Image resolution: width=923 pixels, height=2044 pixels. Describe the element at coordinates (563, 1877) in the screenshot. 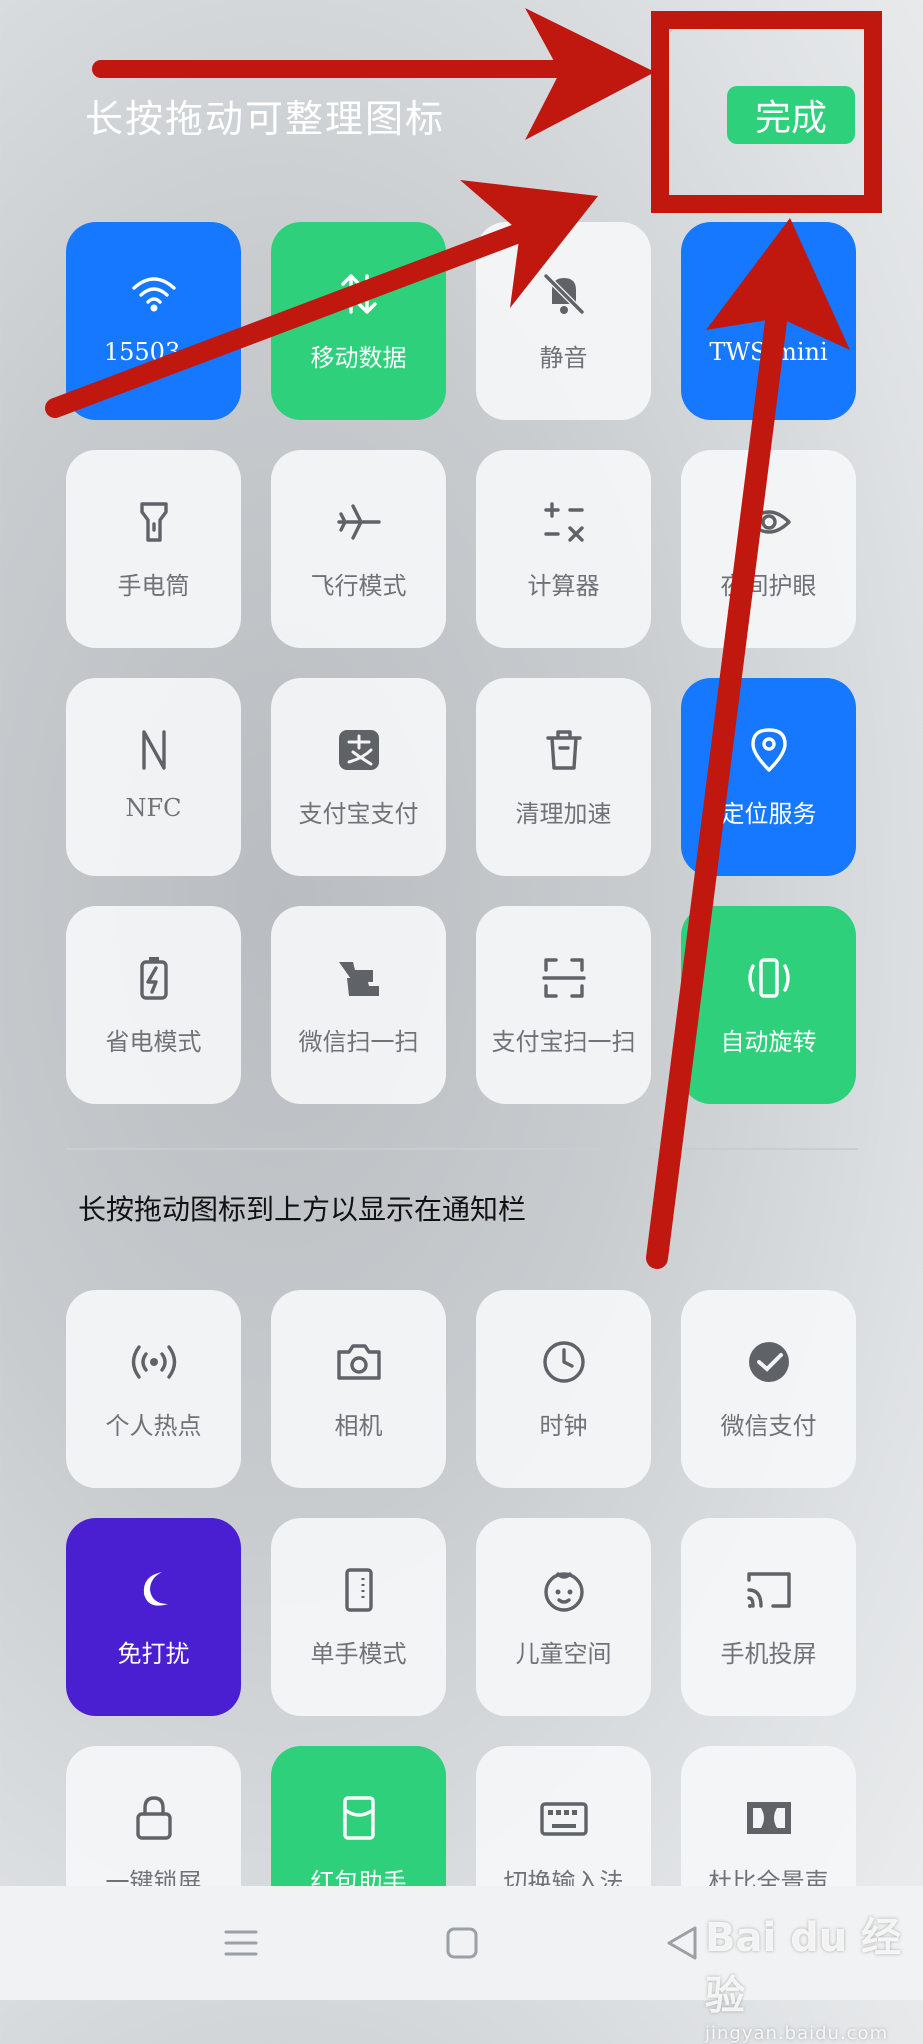

I see `tile-label: 切换输入法` at that location.